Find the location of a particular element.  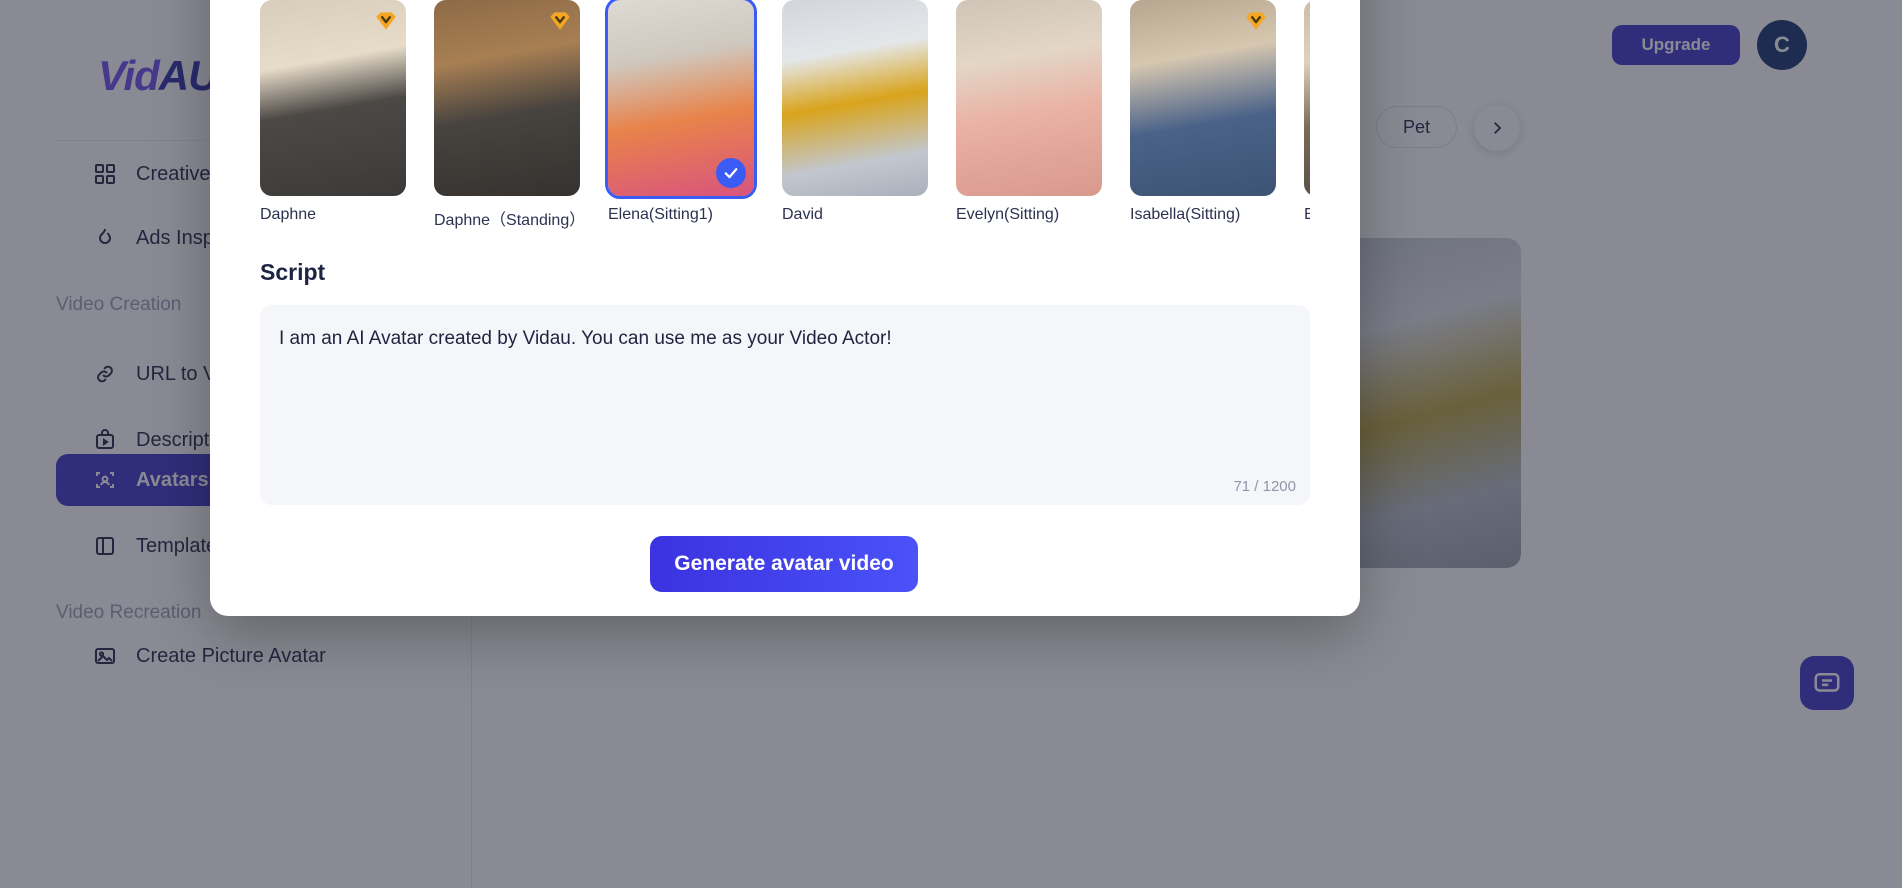

avatar-carousel: Daphne Daphne（Standing） Elena(Sitting1) is located at coordinates (785, 120).